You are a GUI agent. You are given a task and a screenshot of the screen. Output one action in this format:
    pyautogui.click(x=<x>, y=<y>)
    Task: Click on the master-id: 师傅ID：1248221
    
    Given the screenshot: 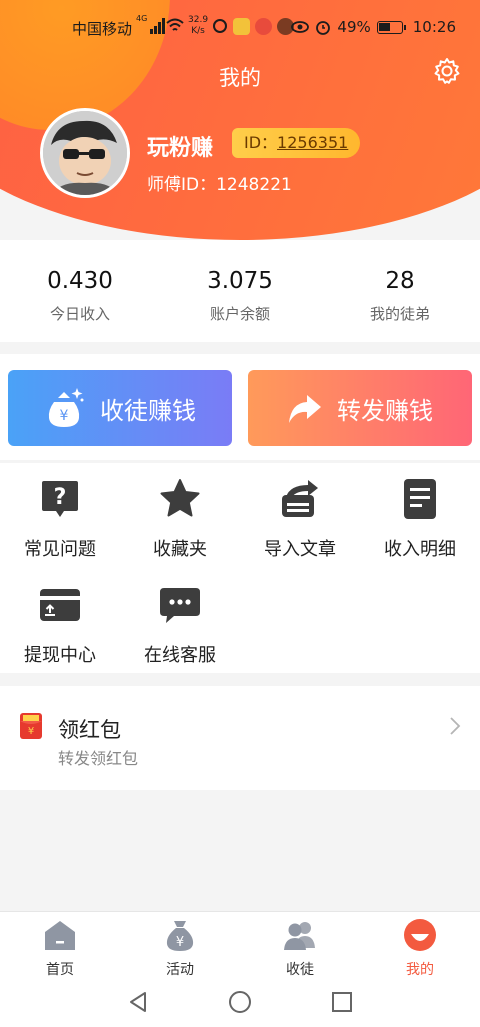 What is the action you would take?
    pyautogui.click(x=219, y=182)
    